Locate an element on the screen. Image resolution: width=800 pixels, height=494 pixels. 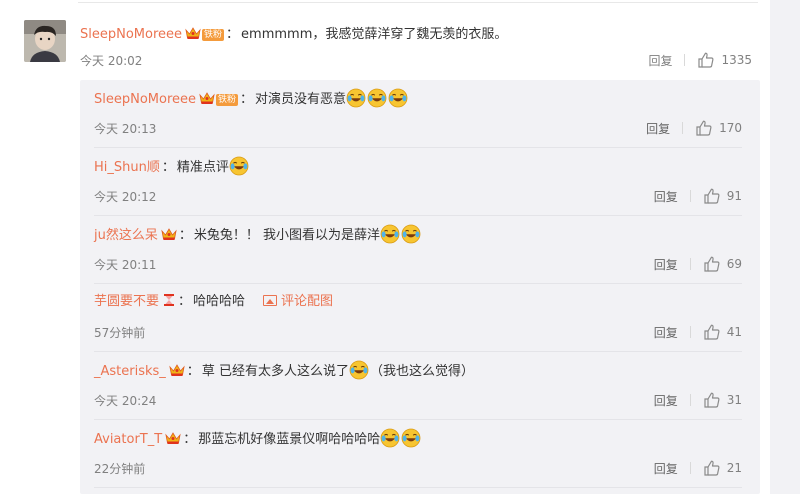
avatar is located at coordinates (45, 41).